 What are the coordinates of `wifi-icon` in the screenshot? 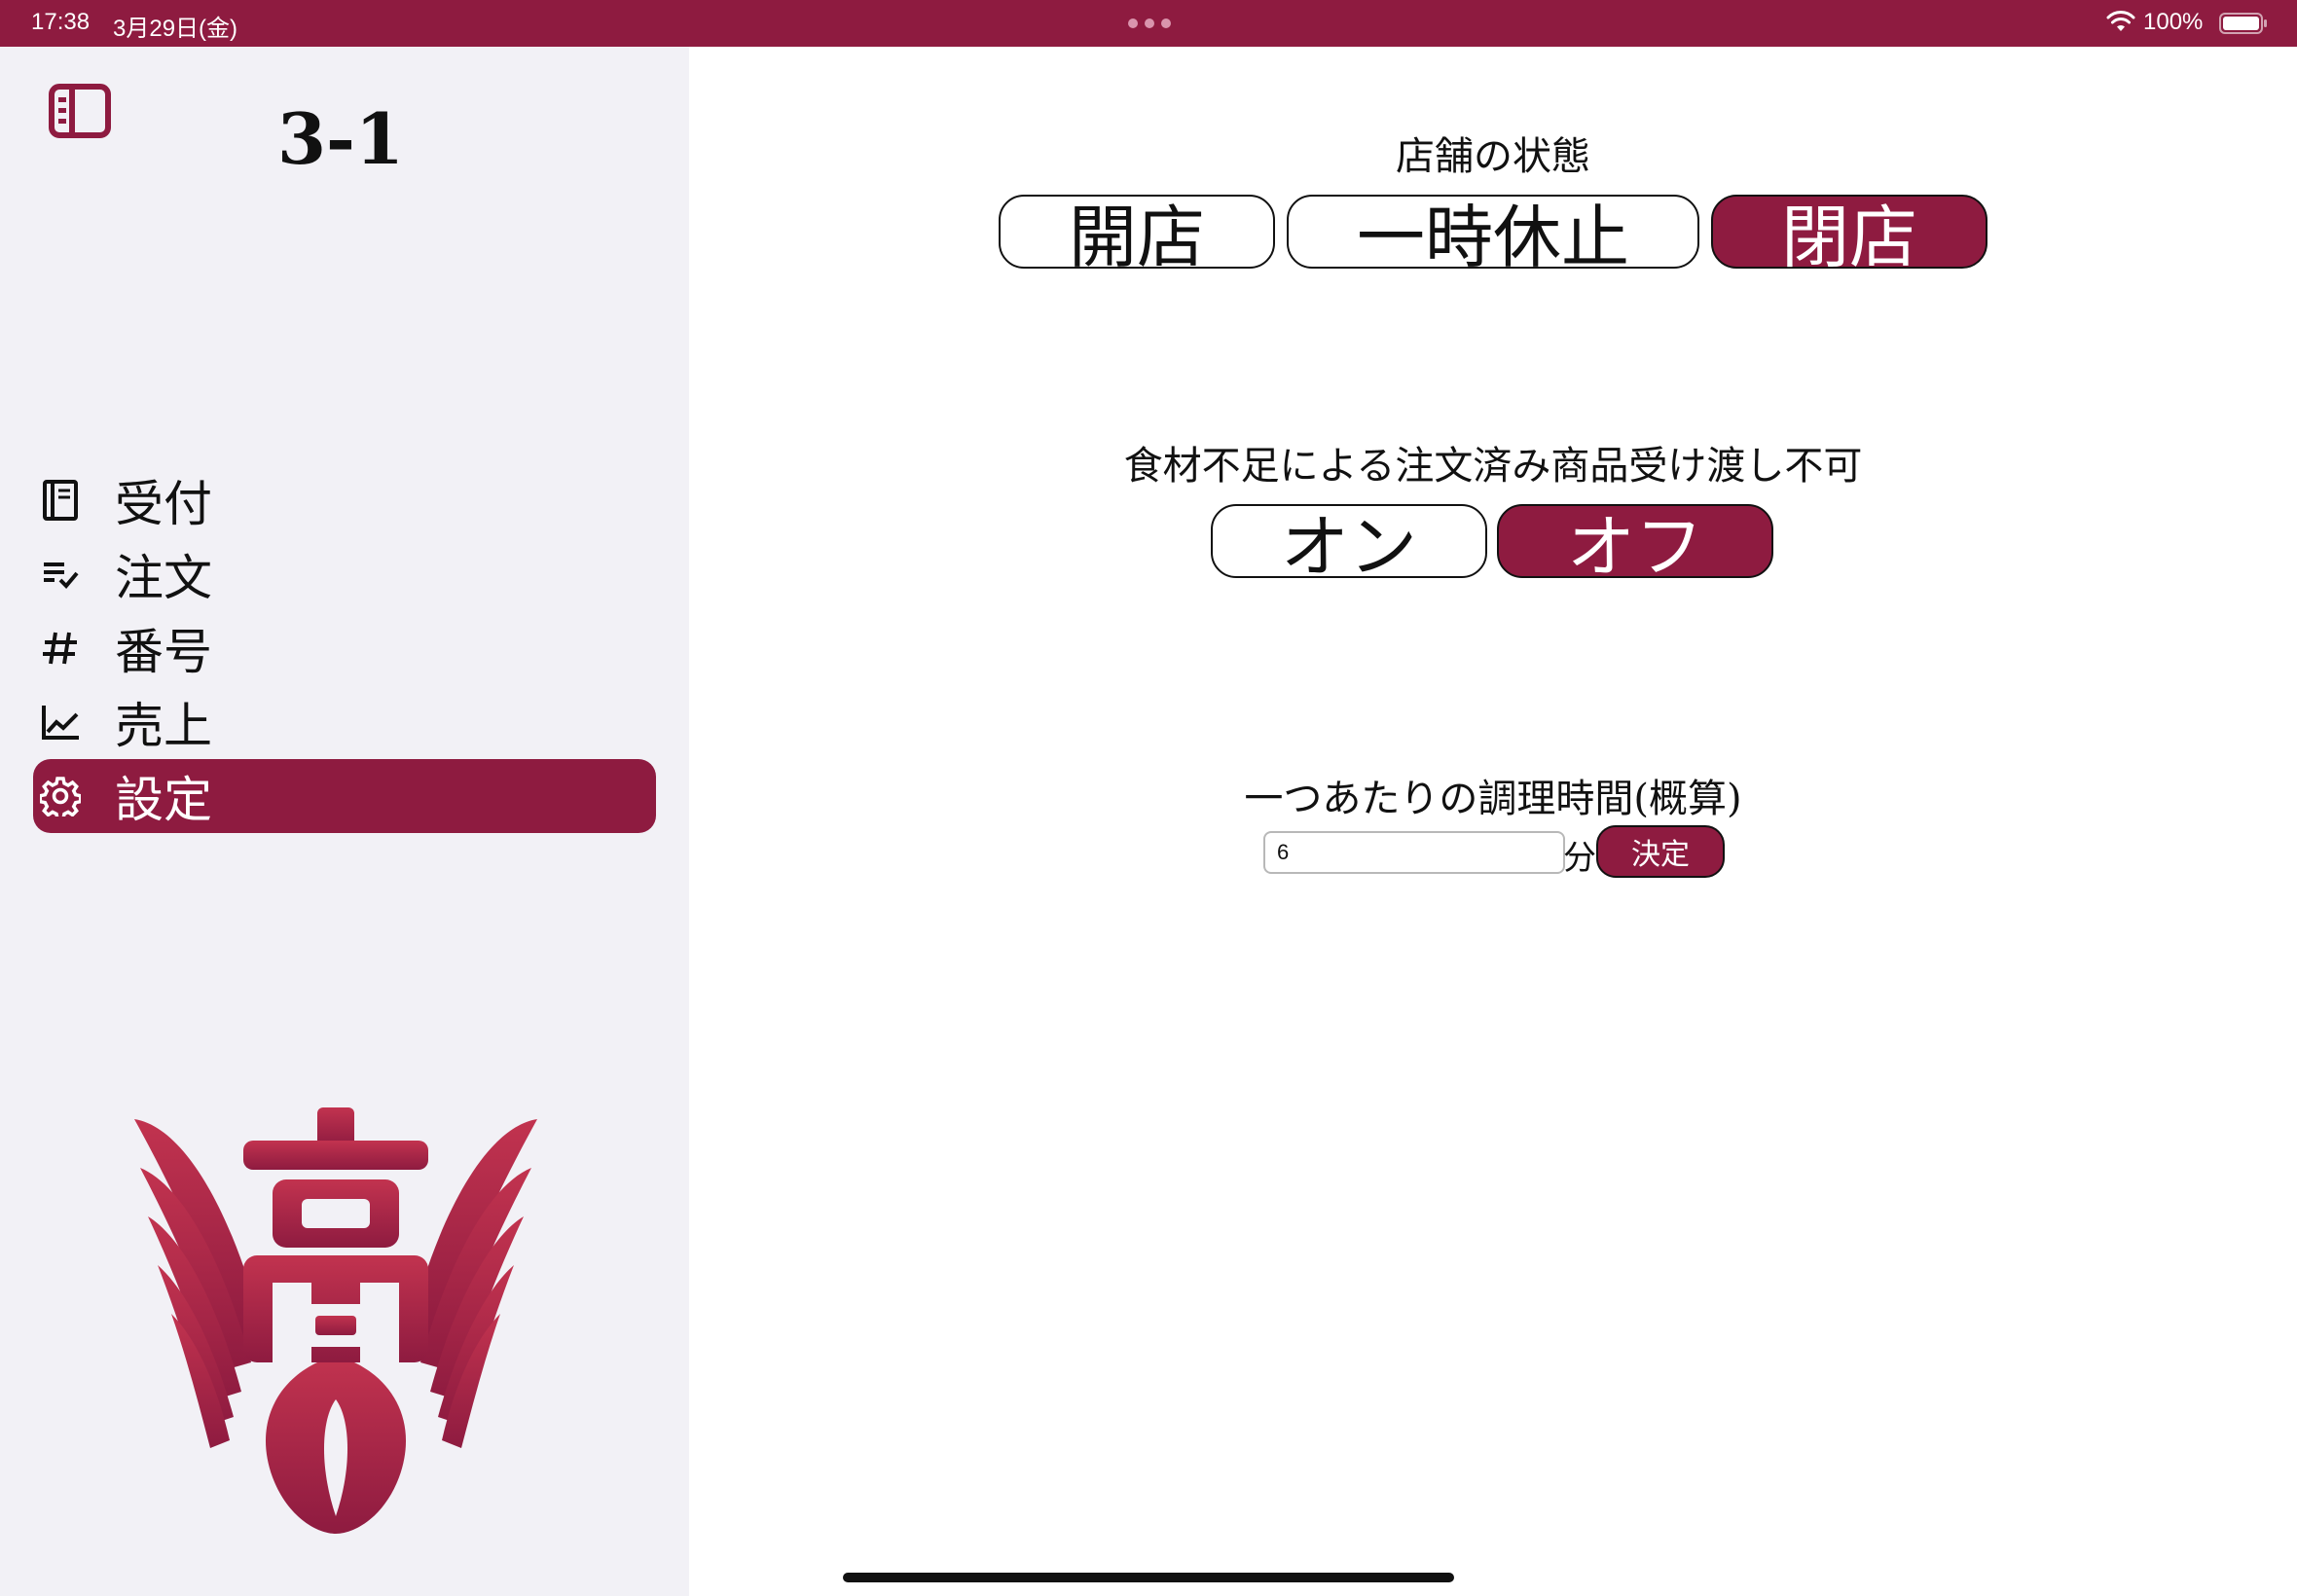 It's located at (2120, 21).